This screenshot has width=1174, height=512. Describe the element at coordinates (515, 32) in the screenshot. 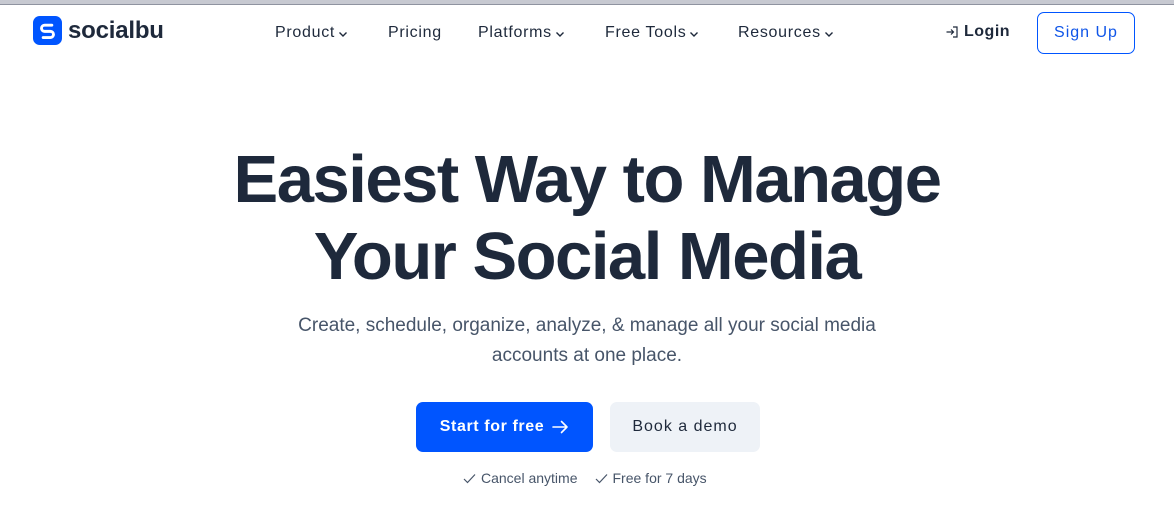

I see `nav-item-label: Platforms` at that location.